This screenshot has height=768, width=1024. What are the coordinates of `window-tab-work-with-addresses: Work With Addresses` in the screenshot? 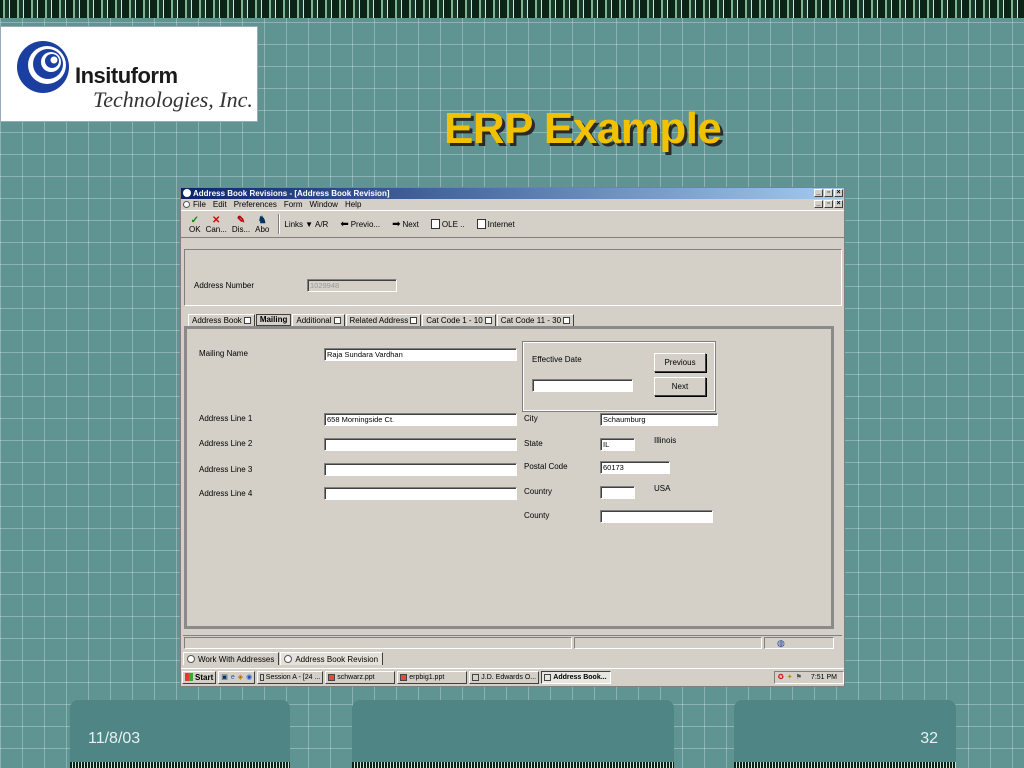 It's located at (231, 658).